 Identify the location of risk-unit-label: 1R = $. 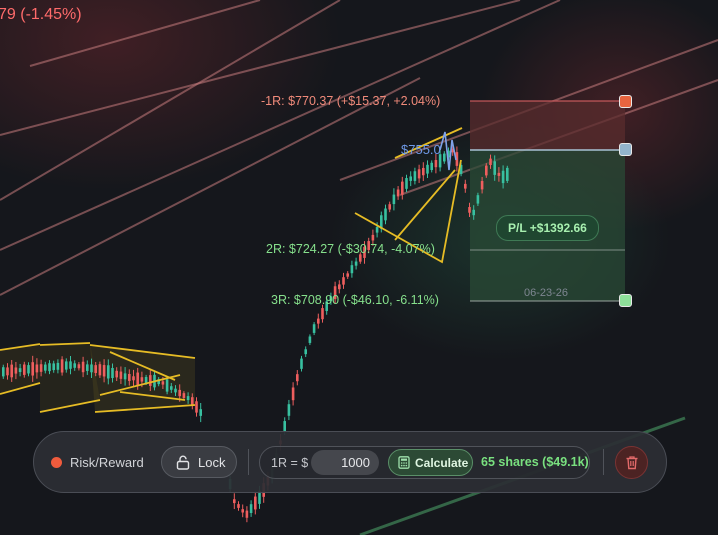
(290, 463).